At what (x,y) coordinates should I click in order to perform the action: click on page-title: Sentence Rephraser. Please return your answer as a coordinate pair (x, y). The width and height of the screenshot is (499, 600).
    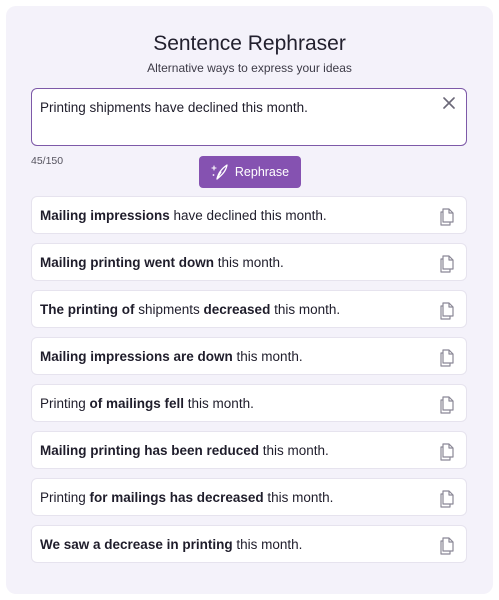
    Looking at the image, I should click on (249, 43).